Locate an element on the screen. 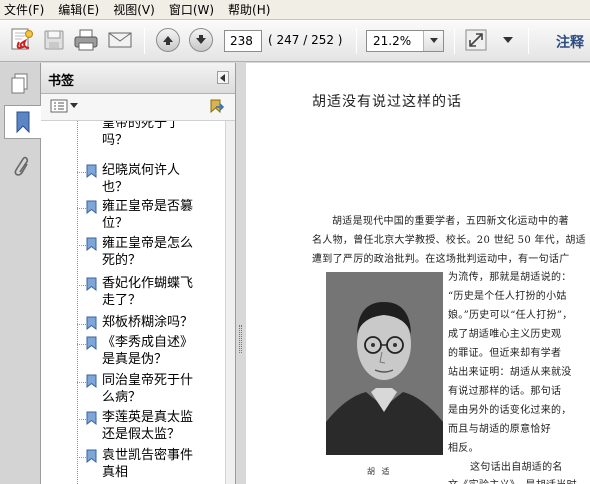  collapse-panel-icon is located at coordinates (223, 77).